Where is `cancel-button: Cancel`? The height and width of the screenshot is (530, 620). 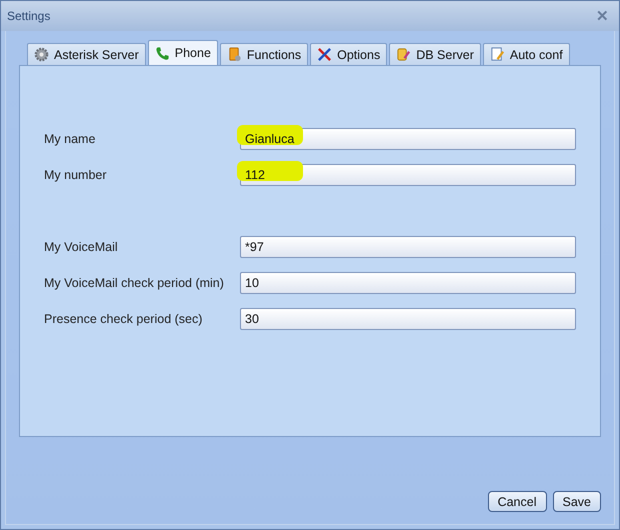 cancel-button: Cancel is located at coordinates (517, 501).